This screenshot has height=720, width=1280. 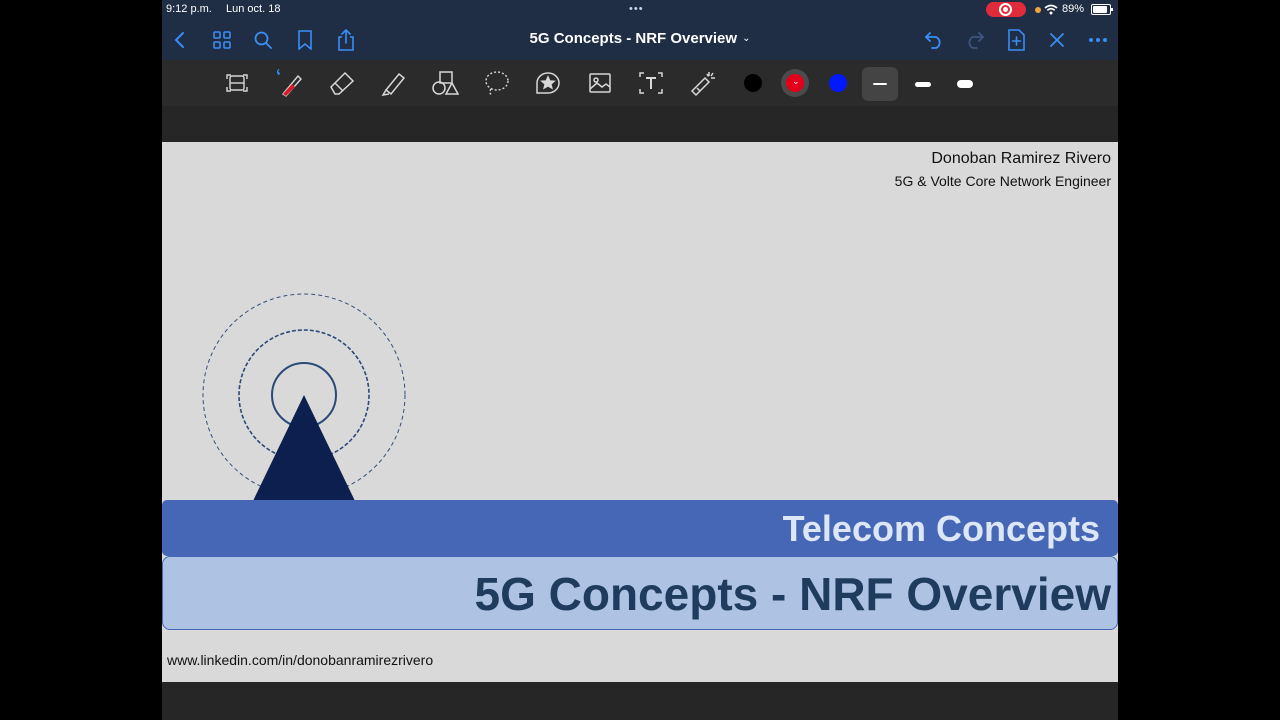 What do you see at coordinates (497, 83) in the screenshot?
I see `lasso-icon` at bounding box center [497, 83].